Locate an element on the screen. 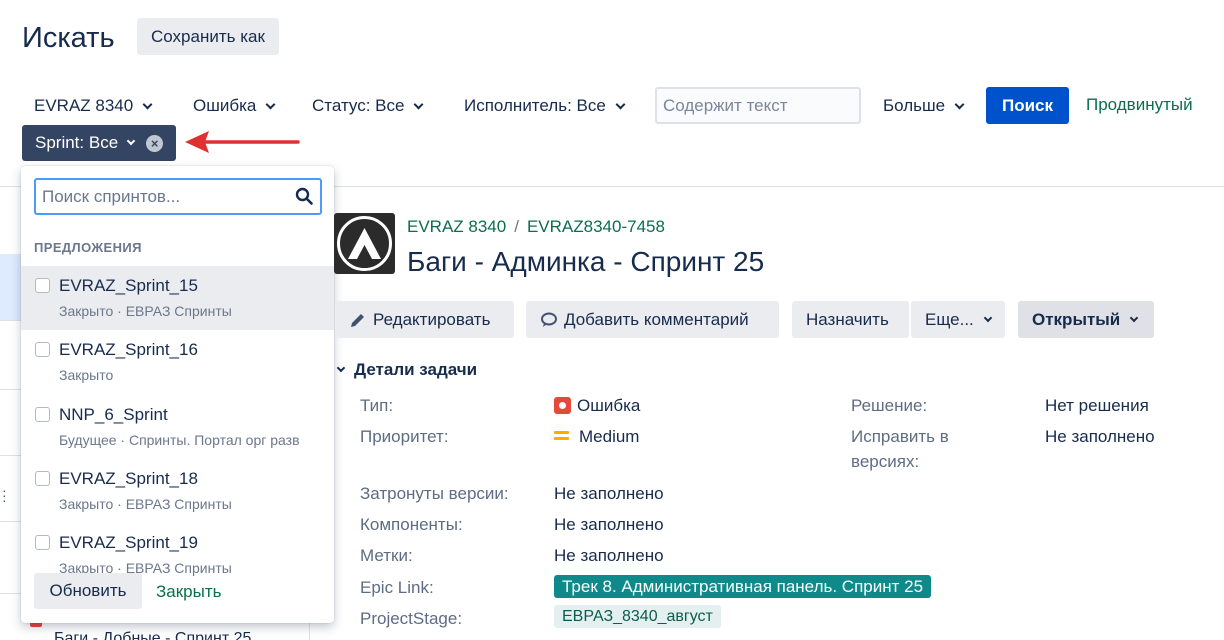 The image size is (1224, 640). affects-versions-label: Затронуты версии: is located at coordinates (434, 493).